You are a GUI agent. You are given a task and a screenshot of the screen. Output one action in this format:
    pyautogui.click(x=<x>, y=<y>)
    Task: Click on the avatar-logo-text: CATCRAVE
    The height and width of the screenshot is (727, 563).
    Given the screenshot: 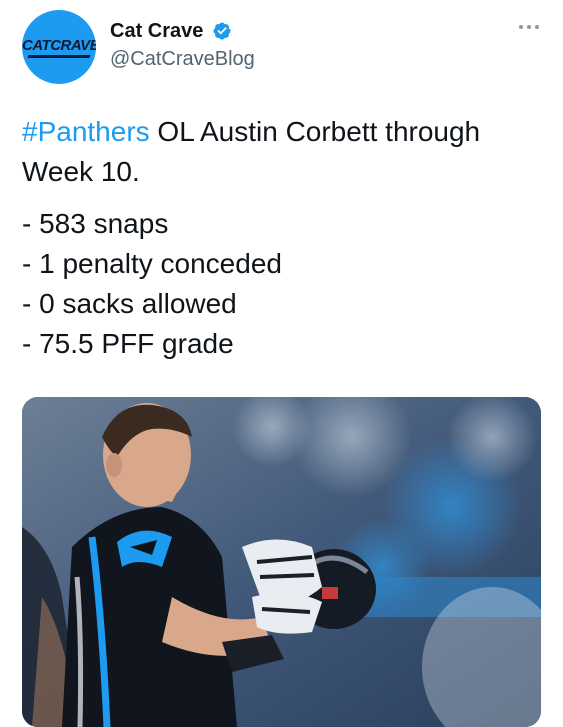 What is the action you would take?
    pyautogui.click(x=59, y=45)
    